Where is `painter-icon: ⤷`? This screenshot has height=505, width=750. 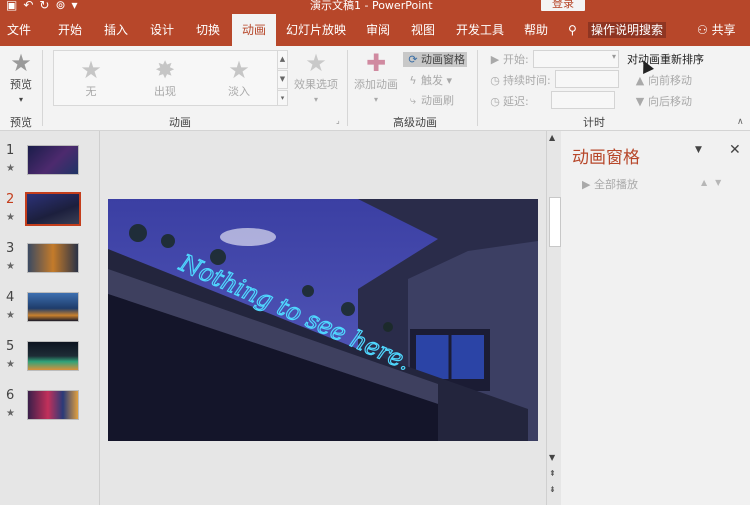 painter-icon: ⤷ is located at coordinates (413, 100).